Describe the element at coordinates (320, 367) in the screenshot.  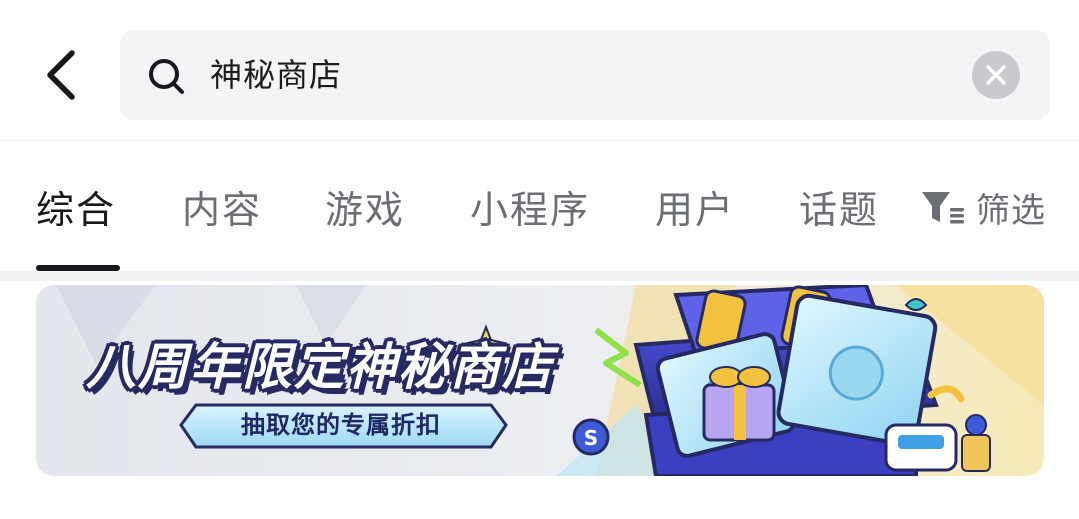
I see `banner-title: 八周年限定神秘商店` at that location.